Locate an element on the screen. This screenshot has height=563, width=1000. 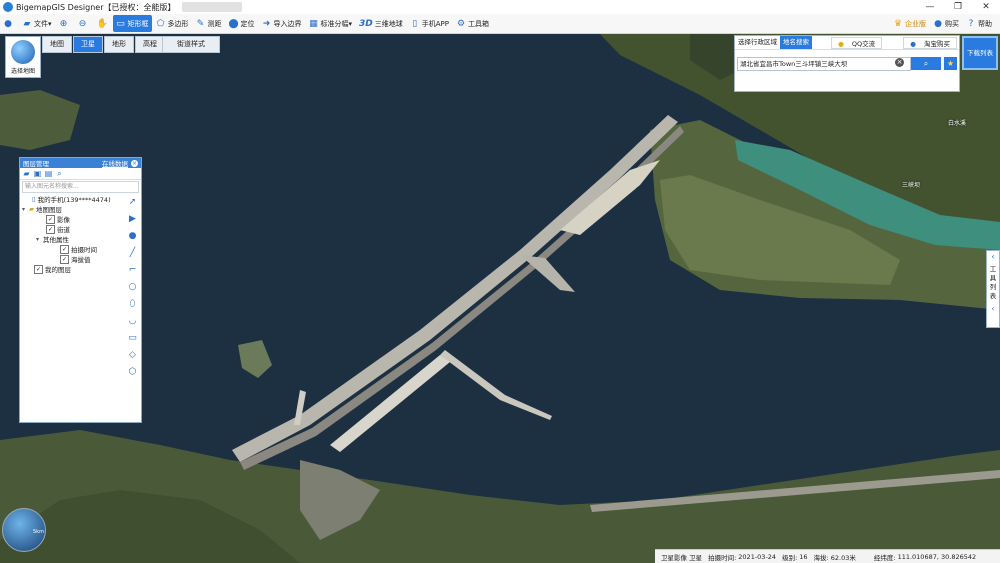
tree-row: ✓ 我的图层 is located at coordinates (72, 269).